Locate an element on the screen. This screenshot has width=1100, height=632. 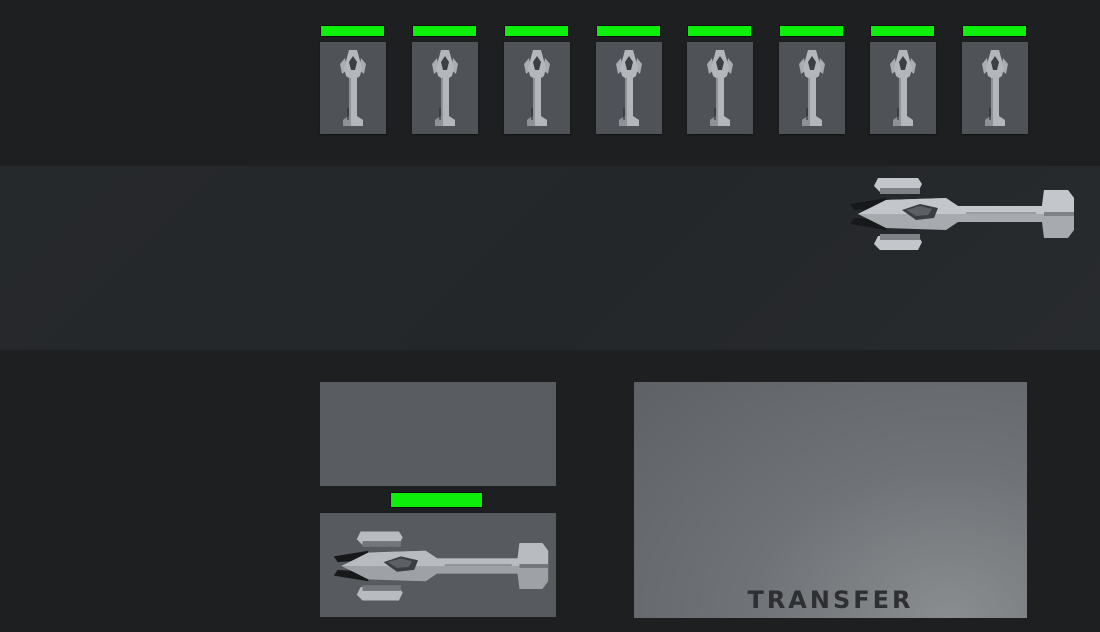
empty-panel is located at coordinates (438, 434).